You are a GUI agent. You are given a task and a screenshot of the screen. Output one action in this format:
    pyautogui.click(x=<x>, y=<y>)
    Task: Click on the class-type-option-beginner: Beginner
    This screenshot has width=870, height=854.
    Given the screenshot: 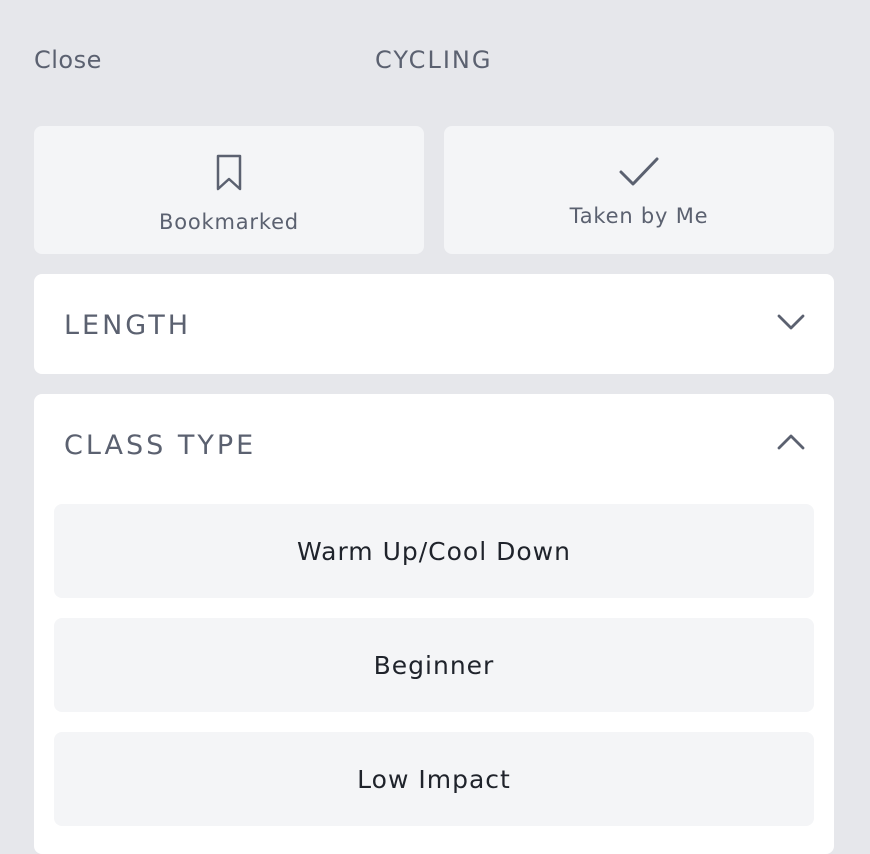 What is the action you would take?
    pyautogui.click(x=434, y=665)
    